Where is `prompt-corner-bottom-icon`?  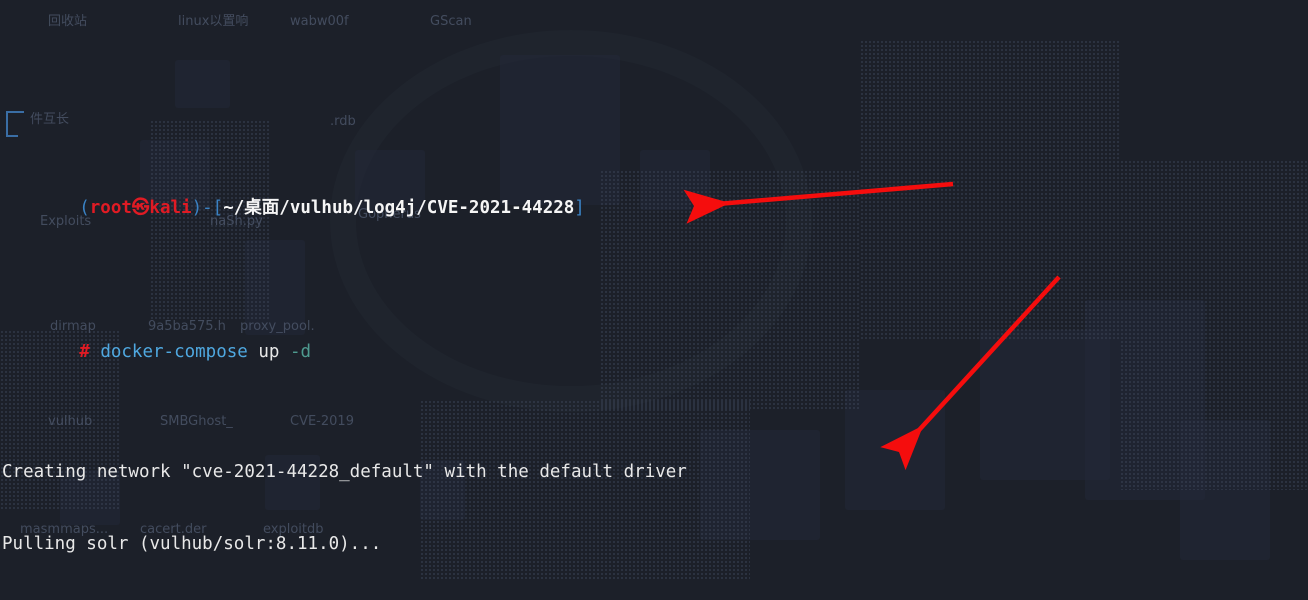 prompt-corner-bottom-icon is located at coordinates (12, 136).